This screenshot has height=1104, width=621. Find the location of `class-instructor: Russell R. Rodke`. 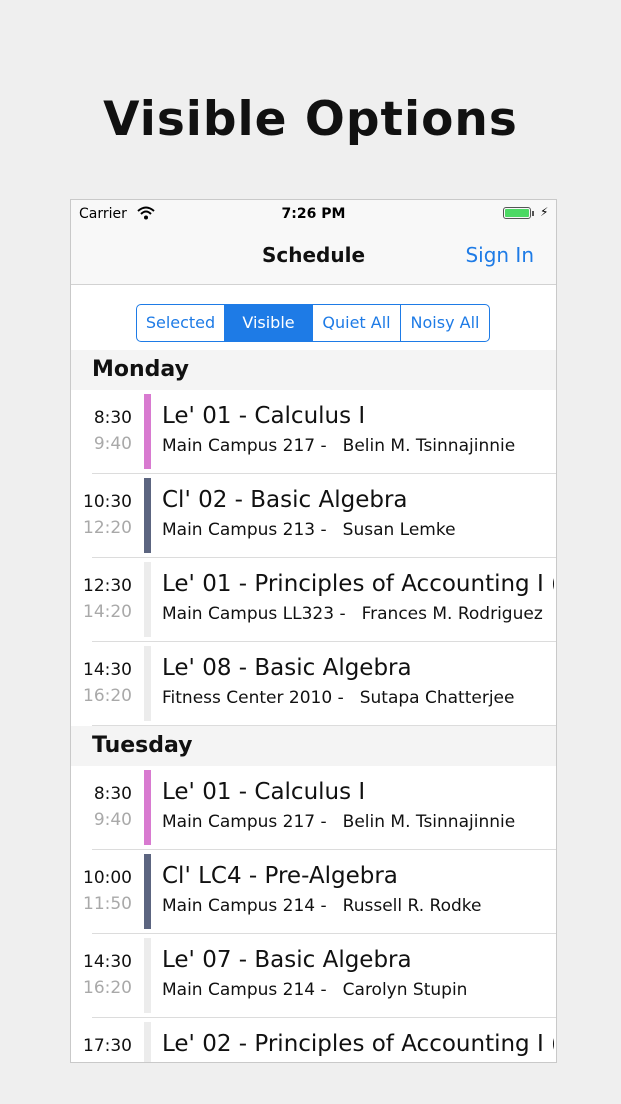

class-instructor: Russell R. Rodke is located at coordinates (412, 906).